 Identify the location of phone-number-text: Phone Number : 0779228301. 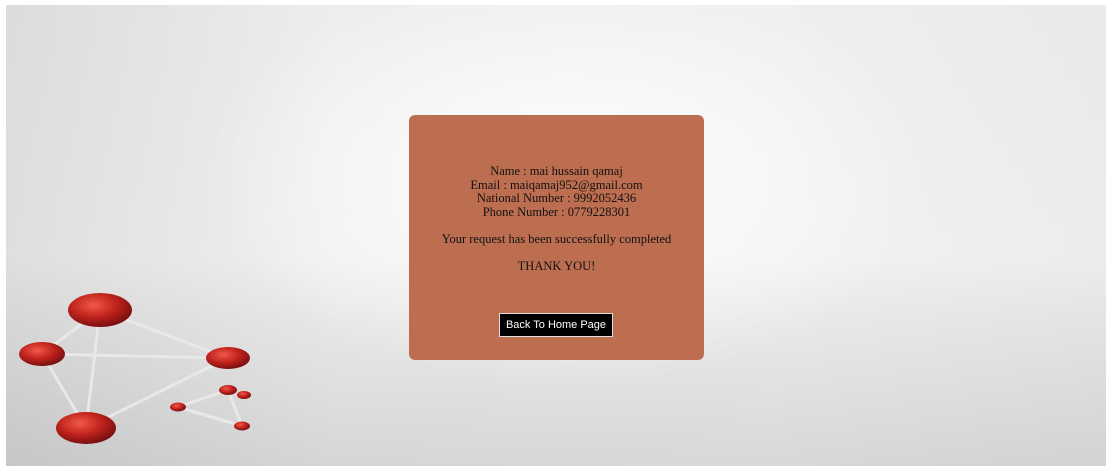
(556, 211).